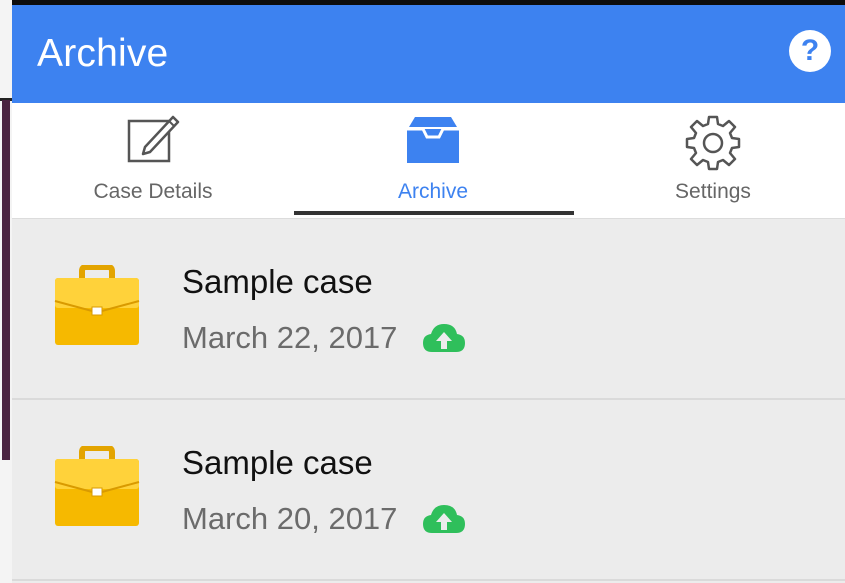  I want to click on tab-label: Settings, so click(713, 191).